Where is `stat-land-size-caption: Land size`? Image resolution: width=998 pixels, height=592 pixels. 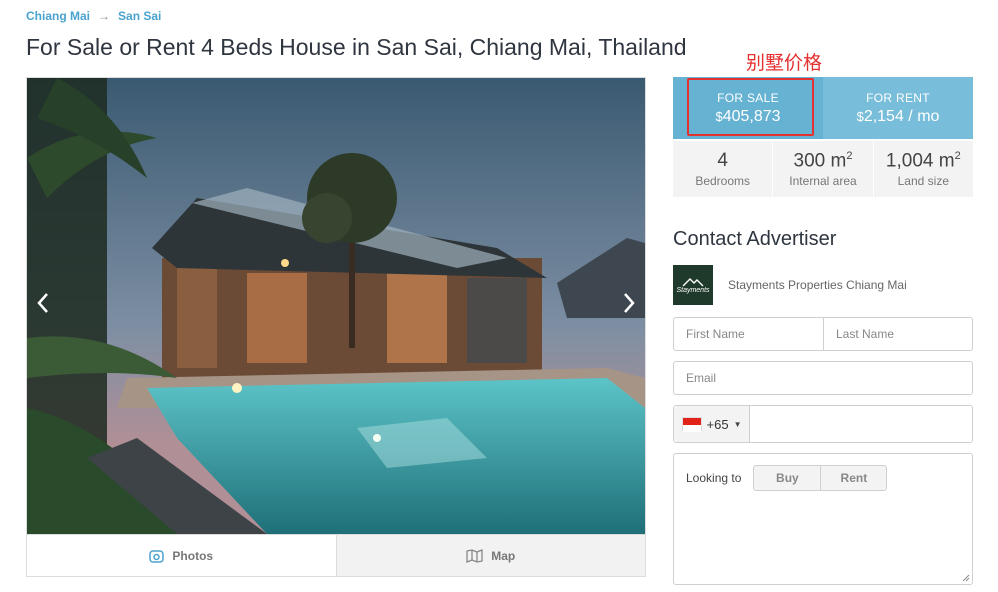 stat-land-size-caption: Land size is located at coordinates (923, 181).